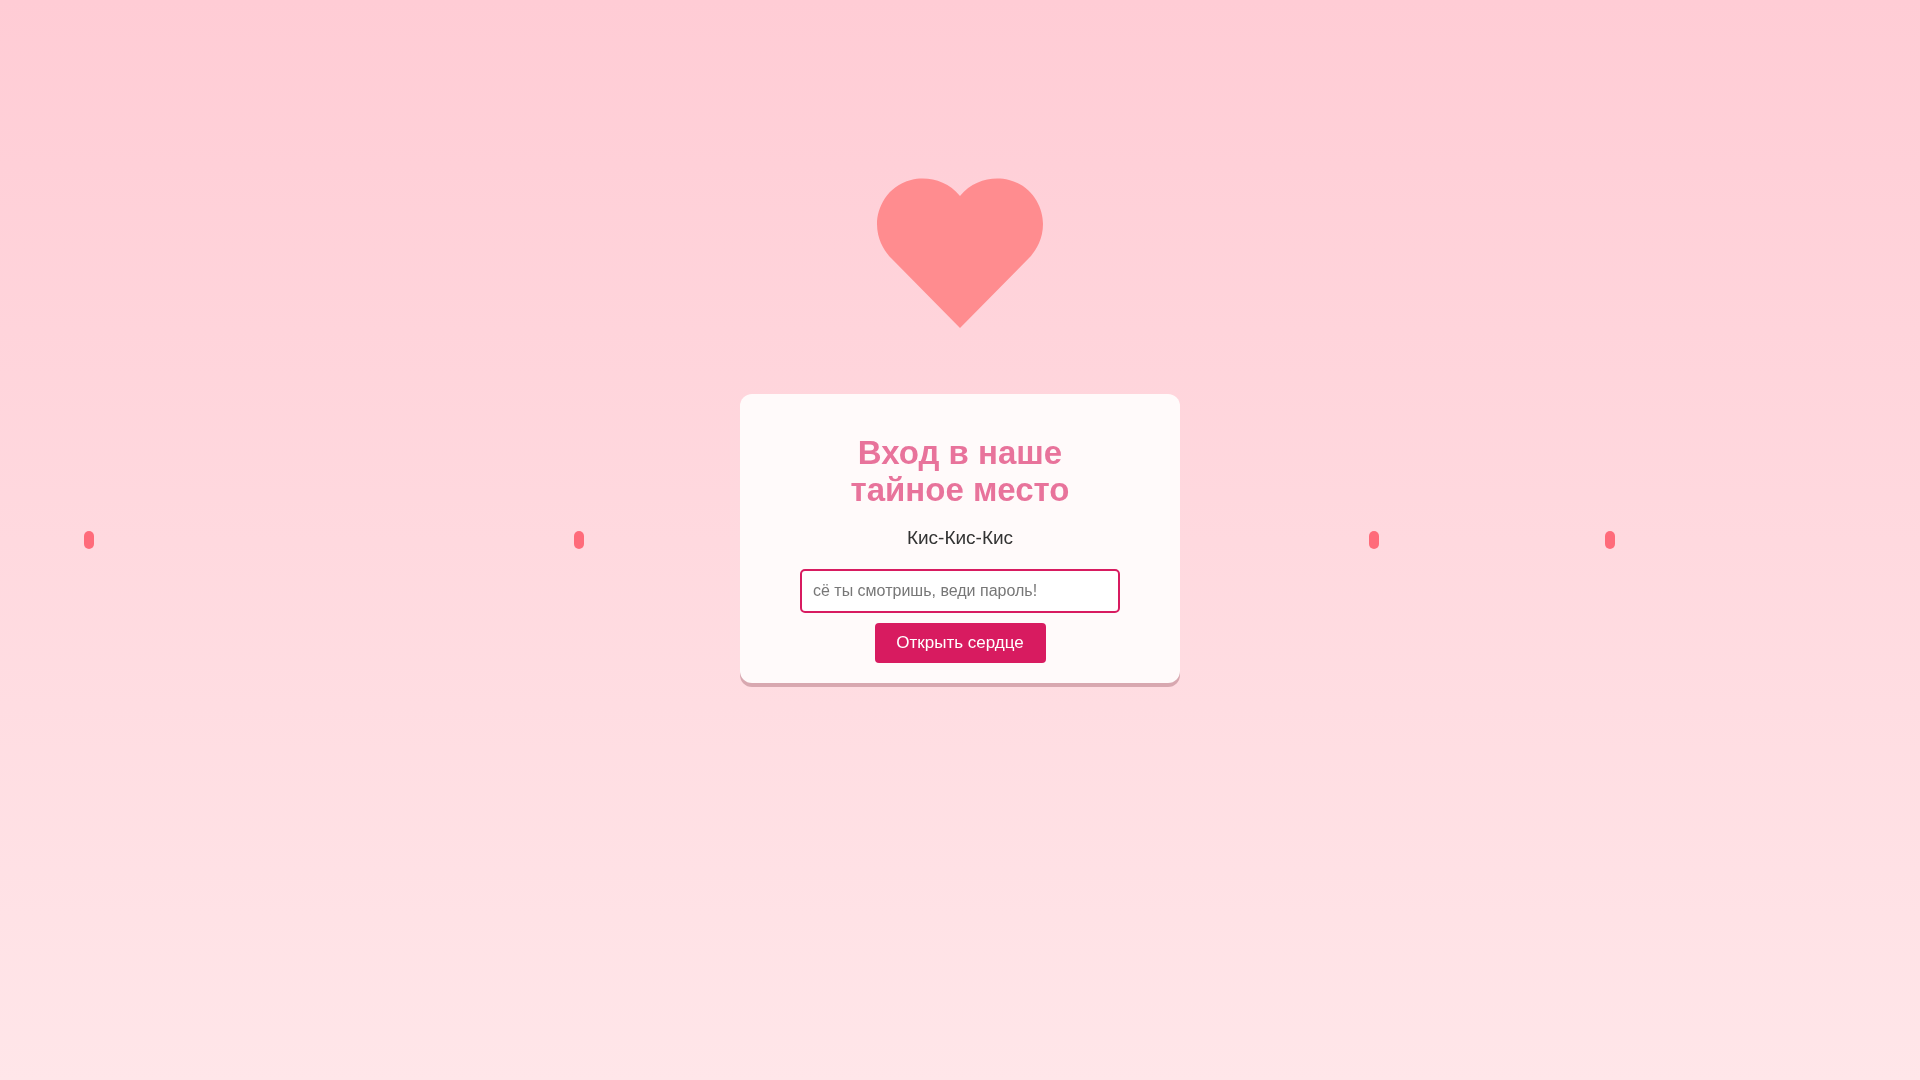 The width and height of the screenshot is (1920, 1080). Describe the element at coordinates (960, 642) in the screenshot. I see `open-heart-button: Открыть сердце` at that location.